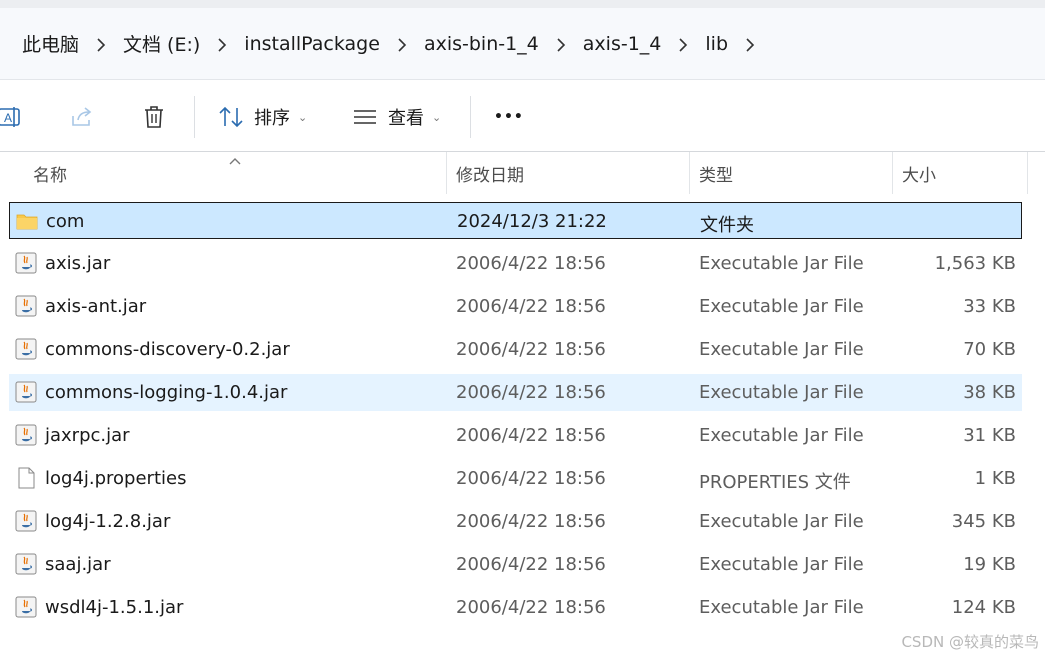 Image resolution: width=1045 pixels, height=658 pixels. I want to click on file-name: saaj.jar, so click(78, 564).